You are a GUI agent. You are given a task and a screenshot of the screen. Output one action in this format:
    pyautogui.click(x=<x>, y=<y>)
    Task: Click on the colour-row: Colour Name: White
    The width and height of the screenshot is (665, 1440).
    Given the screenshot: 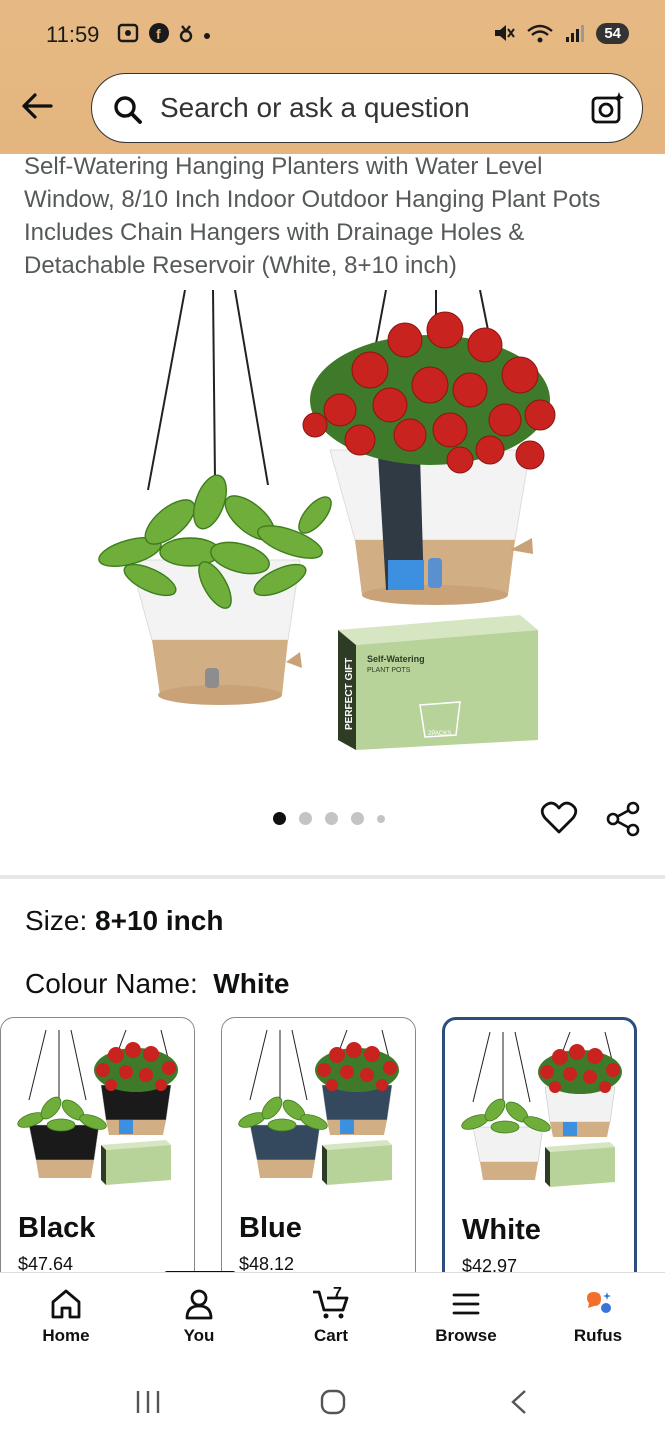 What is the action you would take?
    pyautogui.click(x=157, y=984)
    